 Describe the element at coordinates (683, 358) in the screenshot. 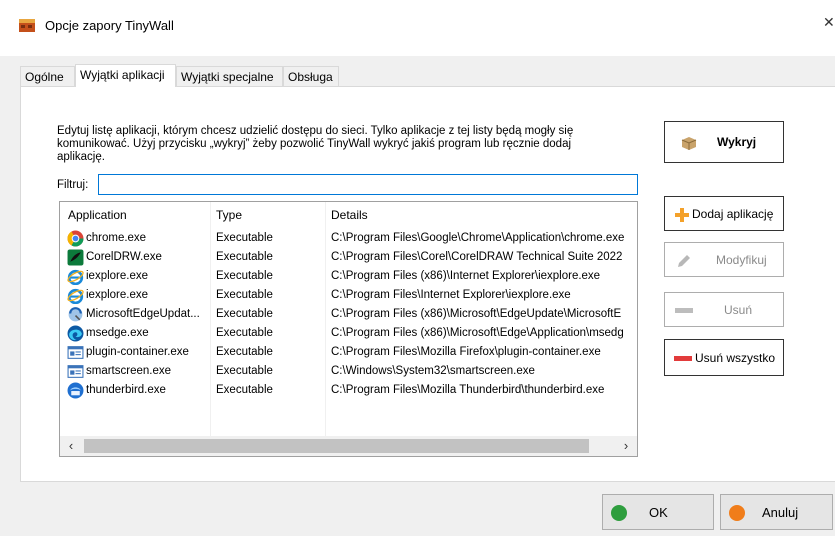

I see `red-bar-icon` at that location.